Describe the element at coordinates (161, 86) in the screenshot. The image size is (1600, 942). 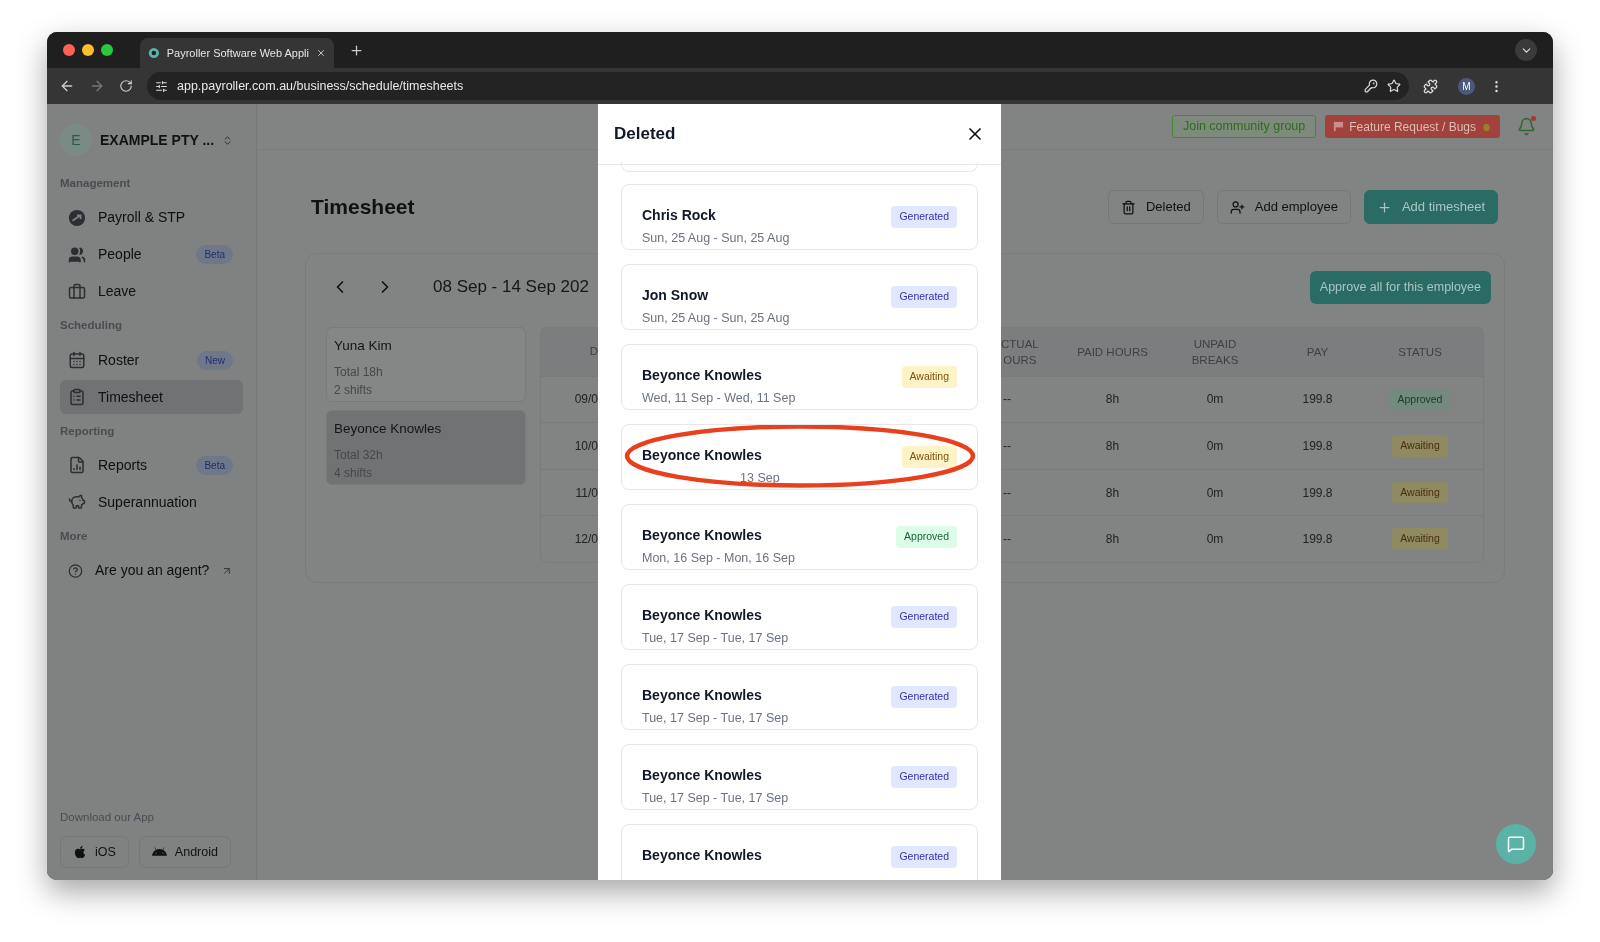
I see `site-settings-icon` at that location.